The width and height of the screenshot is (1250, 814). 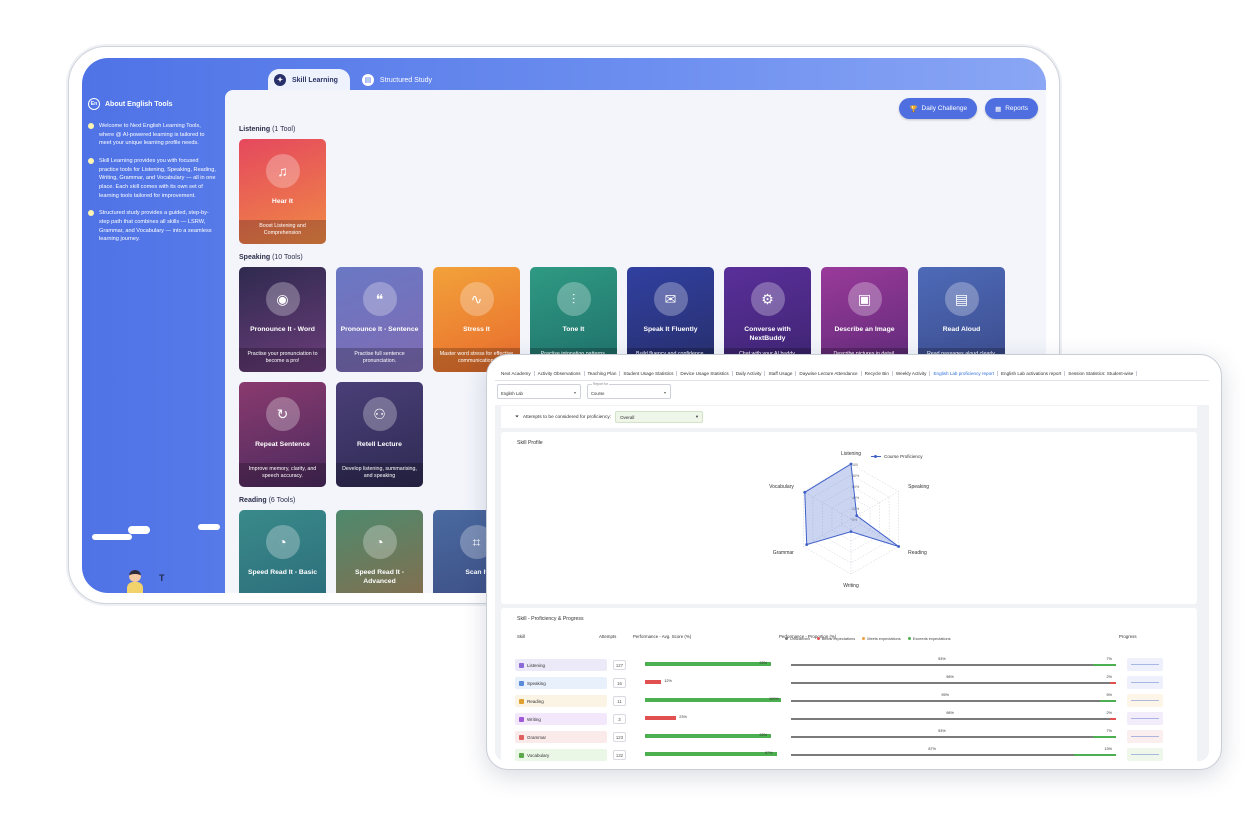 What do you see at coordinates (1109, 677) in the screenshot?
I see `proportion-end-label: 2%` at bounding box center [1109, 677].